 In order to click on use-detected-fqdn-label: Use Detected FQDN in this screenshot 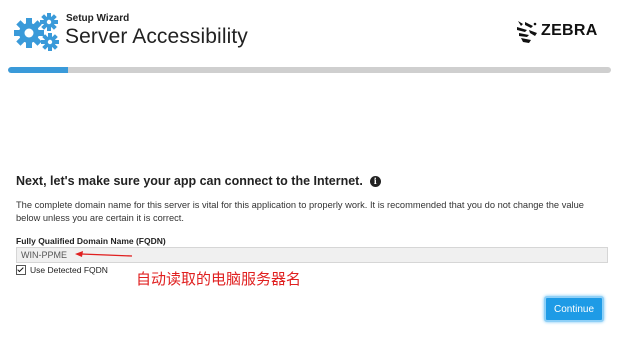, I will do `click(69, 270)`.